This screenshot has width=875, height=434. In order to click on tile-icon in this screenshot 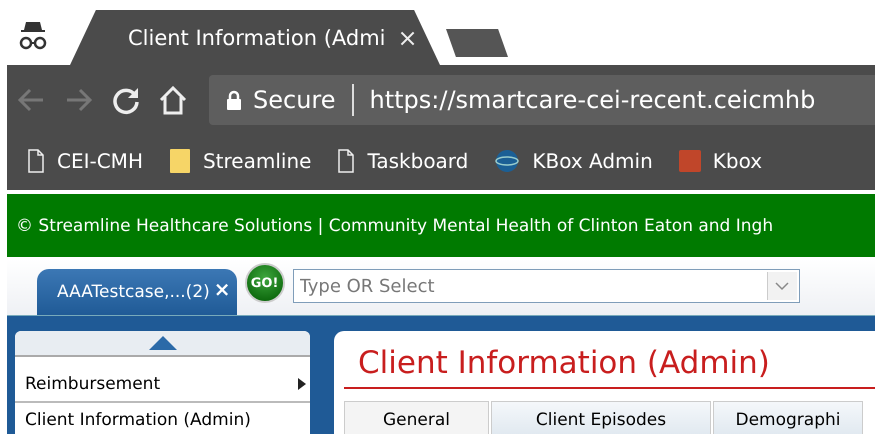, I will do `click(689, 161)`.